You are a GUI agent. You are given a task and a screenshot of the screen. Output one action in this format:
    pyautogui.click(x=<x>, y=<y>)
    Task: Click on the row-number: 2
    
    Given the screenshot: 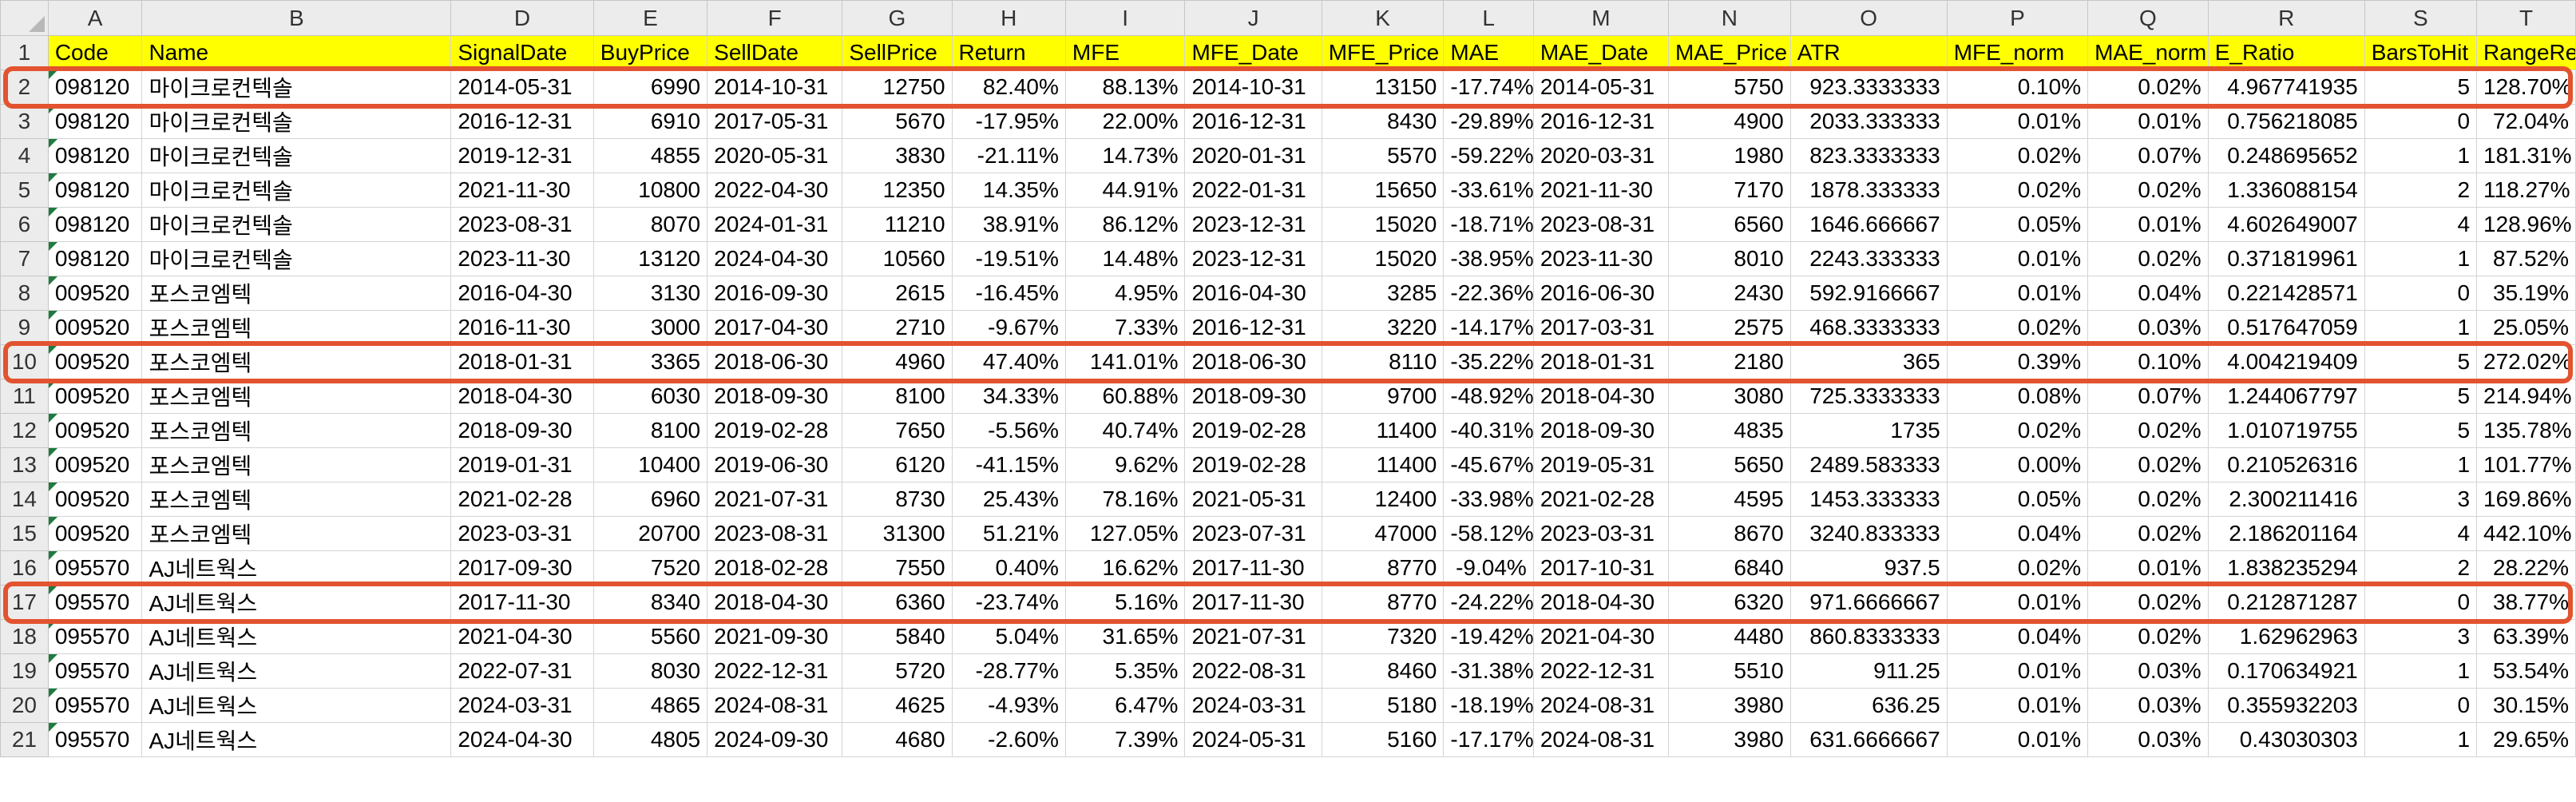 What is the action you would take?
    pyautogui.click(x=24, y=87)
    